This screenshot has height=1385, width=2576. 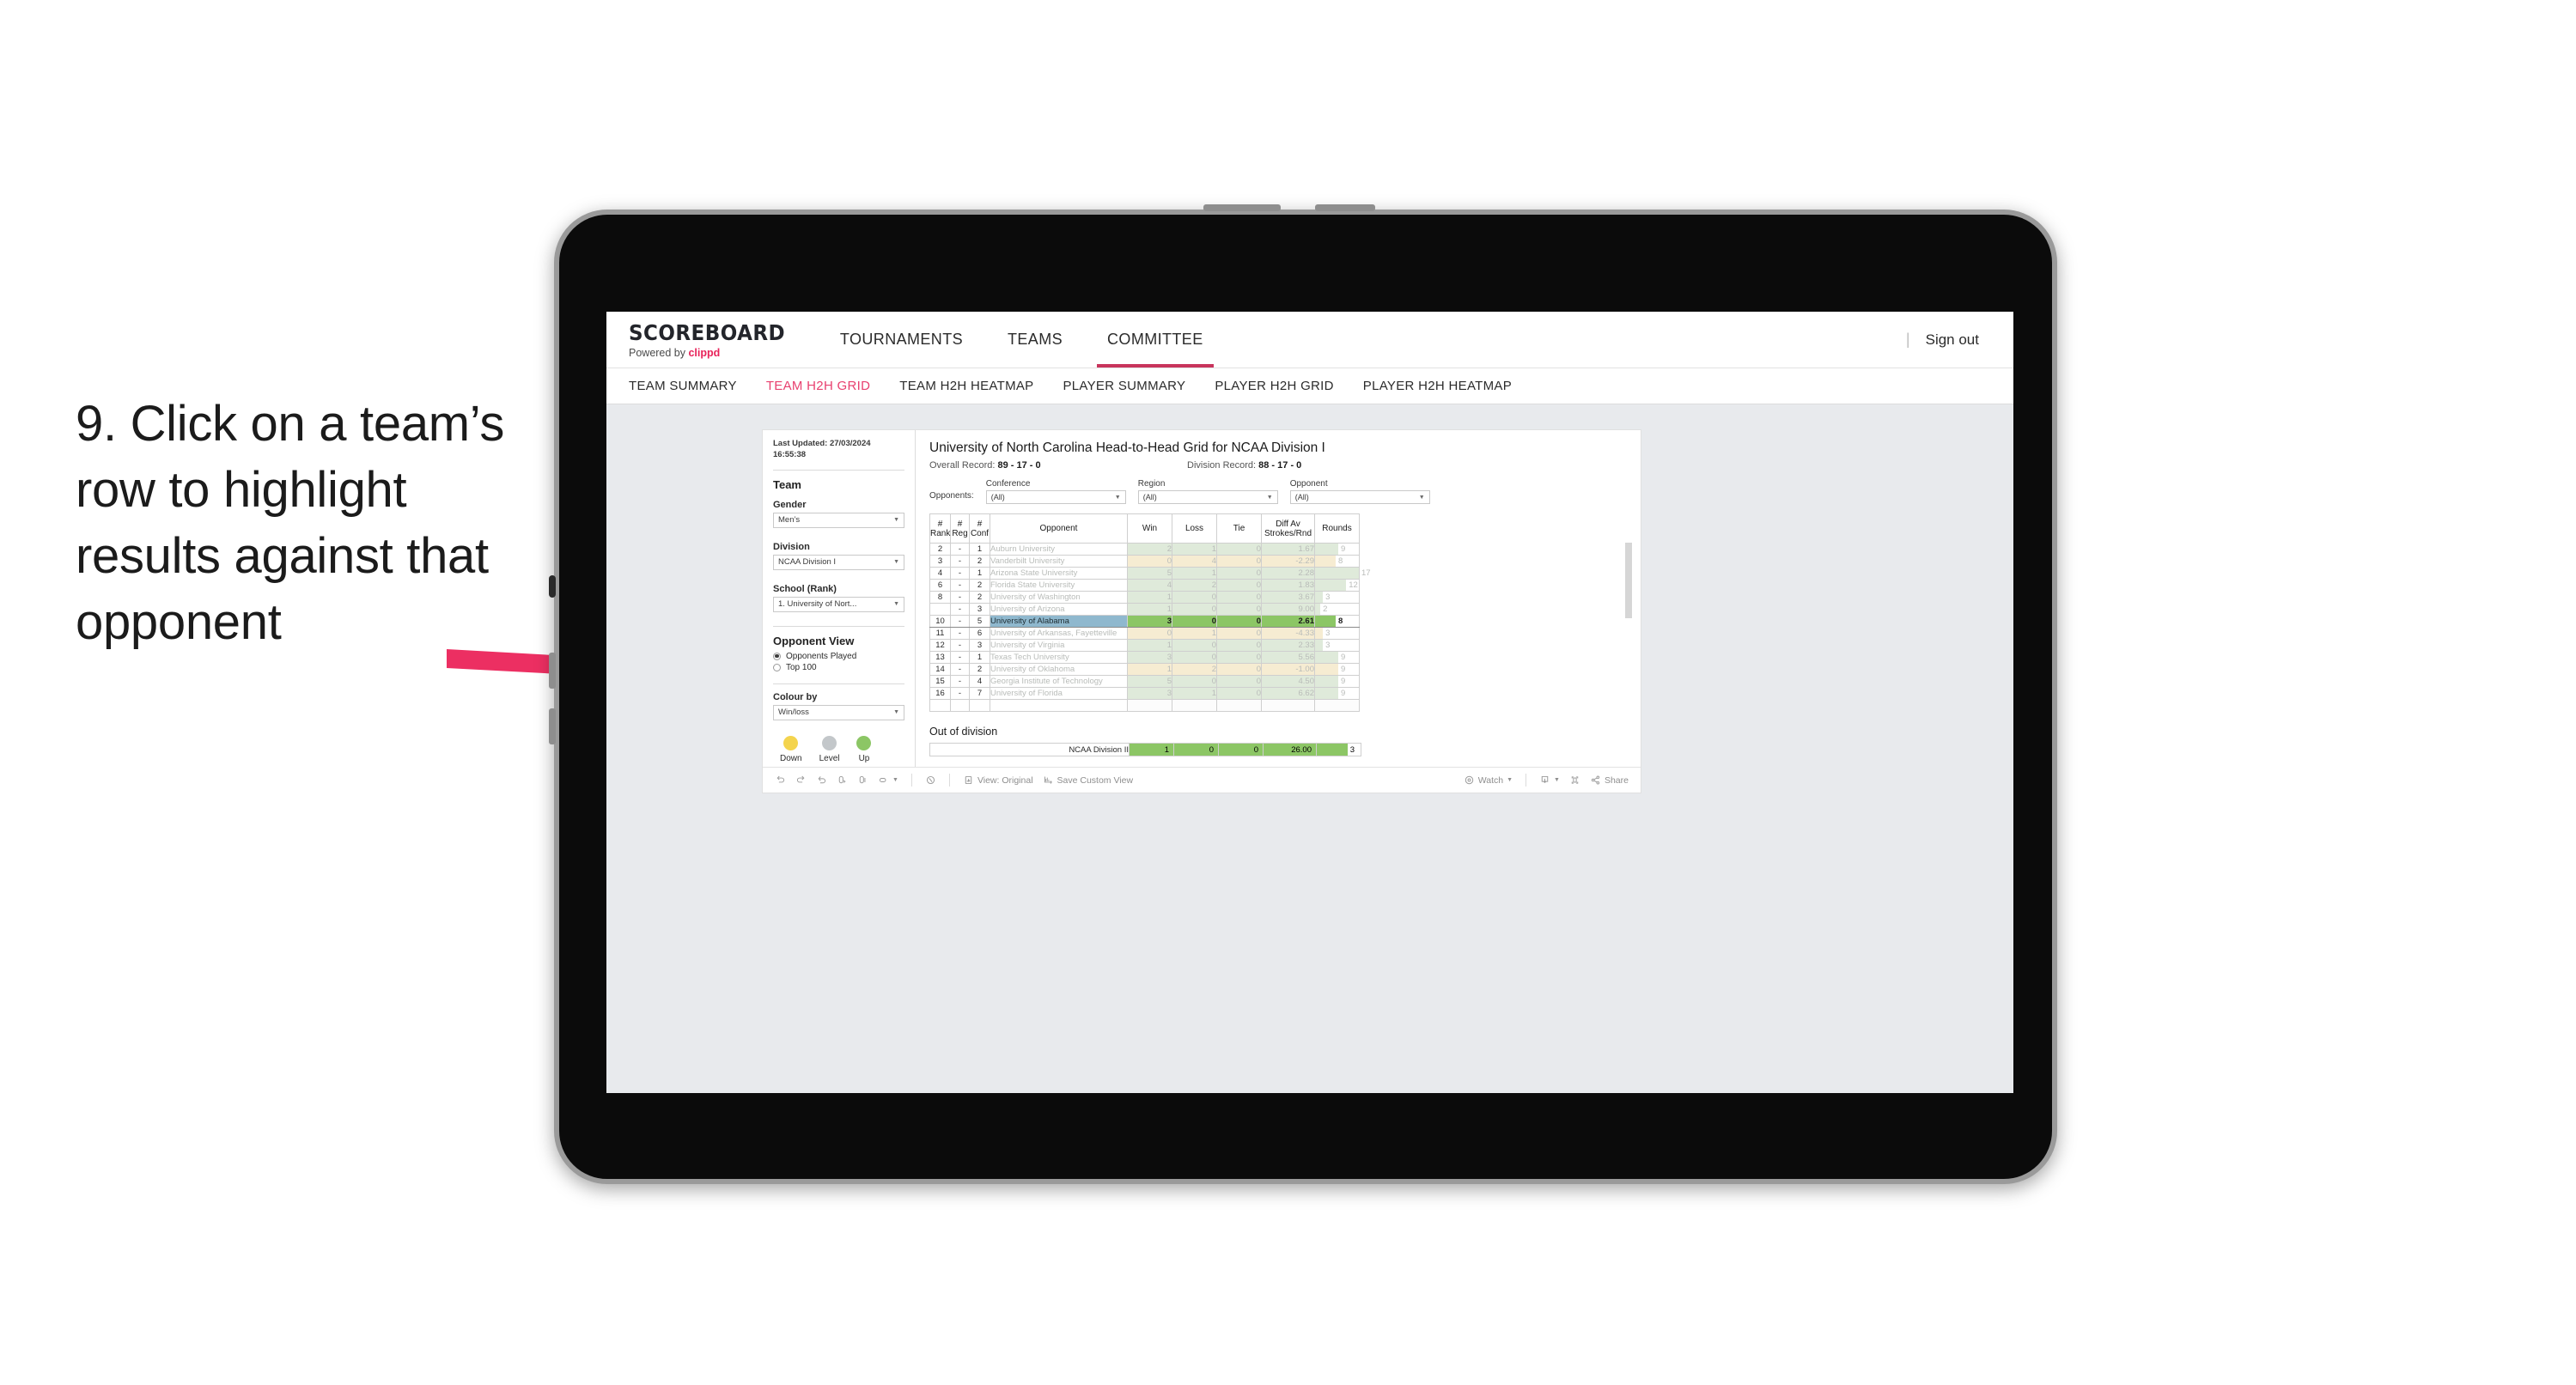 I want to click on table-row: 3-2 Vanderbilt University 0 4 0 -2.29 8, so click(x=1144, y=561).